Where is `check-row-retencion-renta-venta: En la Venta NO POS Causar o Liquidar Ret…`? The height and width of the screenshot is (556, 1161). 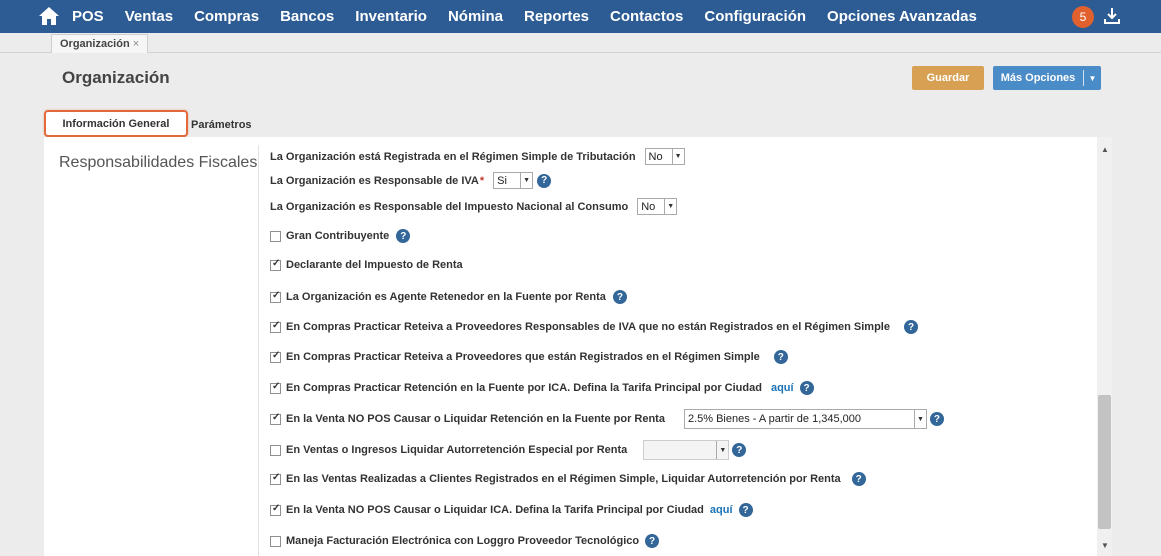
check-row-retencion-renta-venta: En la Venta NO POS Causar o Liquidar Ret… is located at coordinates (607, 419).